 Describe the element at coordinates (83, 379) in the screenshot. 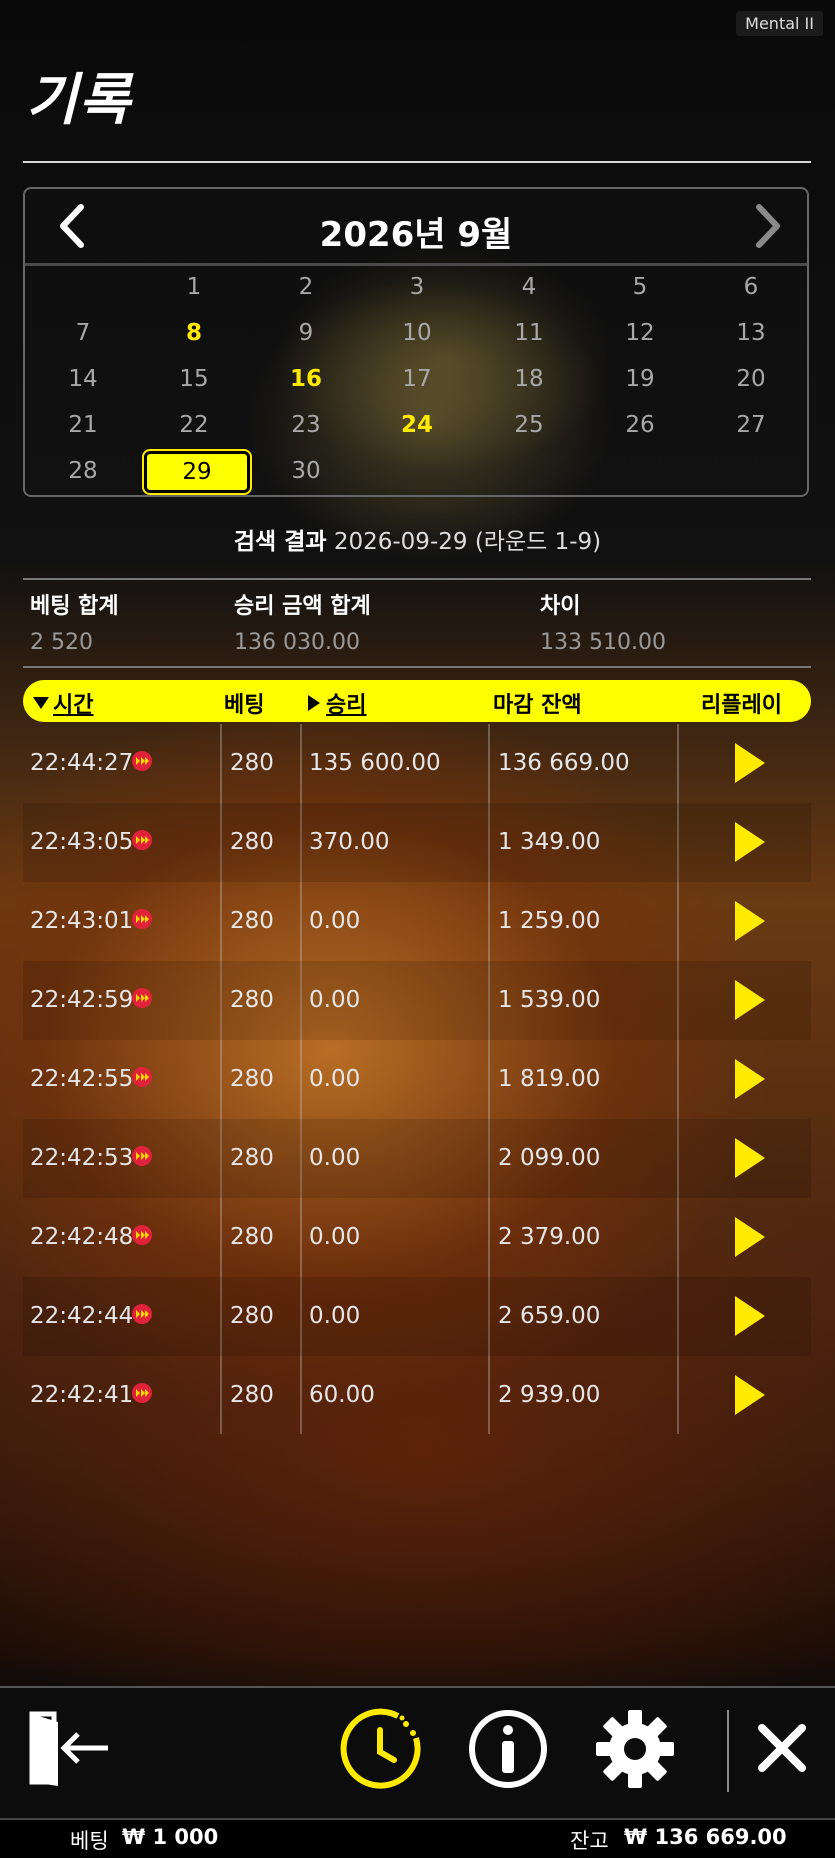

I see `calendar-day: 14` at that location.